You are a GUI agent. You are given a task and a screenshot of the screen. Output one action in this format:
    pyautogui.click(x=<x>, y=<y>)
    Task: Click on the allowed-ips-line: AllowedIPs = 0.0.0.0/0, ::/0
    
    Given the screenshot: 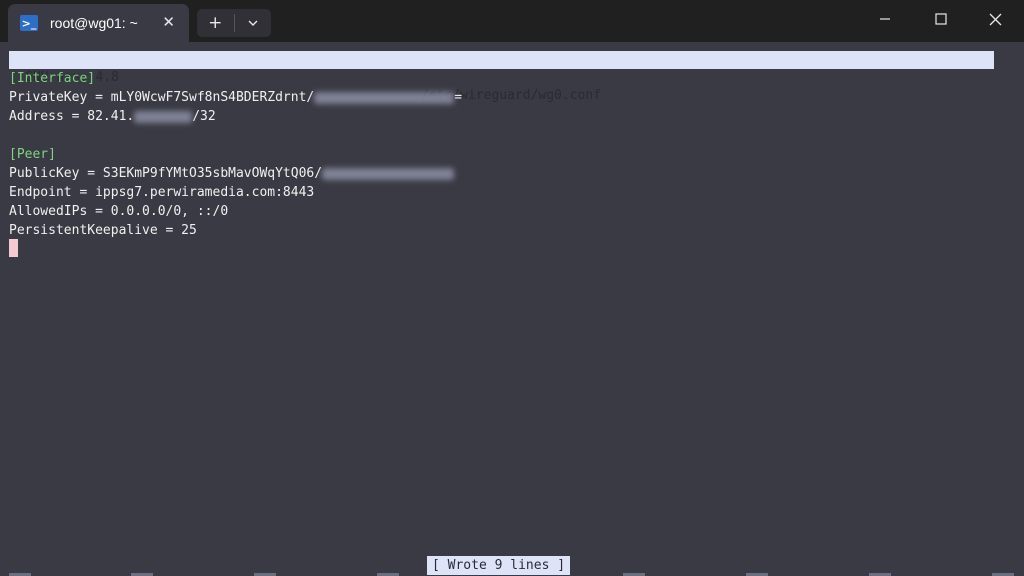 What is the action you would take?
    pyautogui.click(x=119, y=211)
    